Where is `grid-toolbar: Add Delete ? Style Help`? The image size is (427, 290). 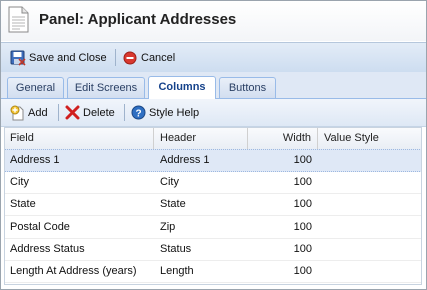 grid-toolbar: Add Delete ? Style Help is located at coordinates (213, 113).